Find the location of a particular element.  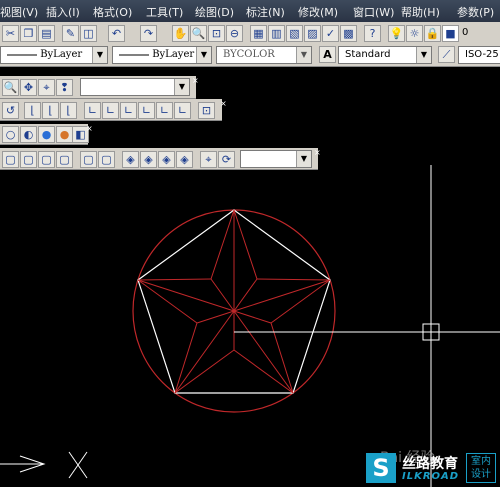

2d-wireframe-icon: ○ is located at coordinates (10, 134).